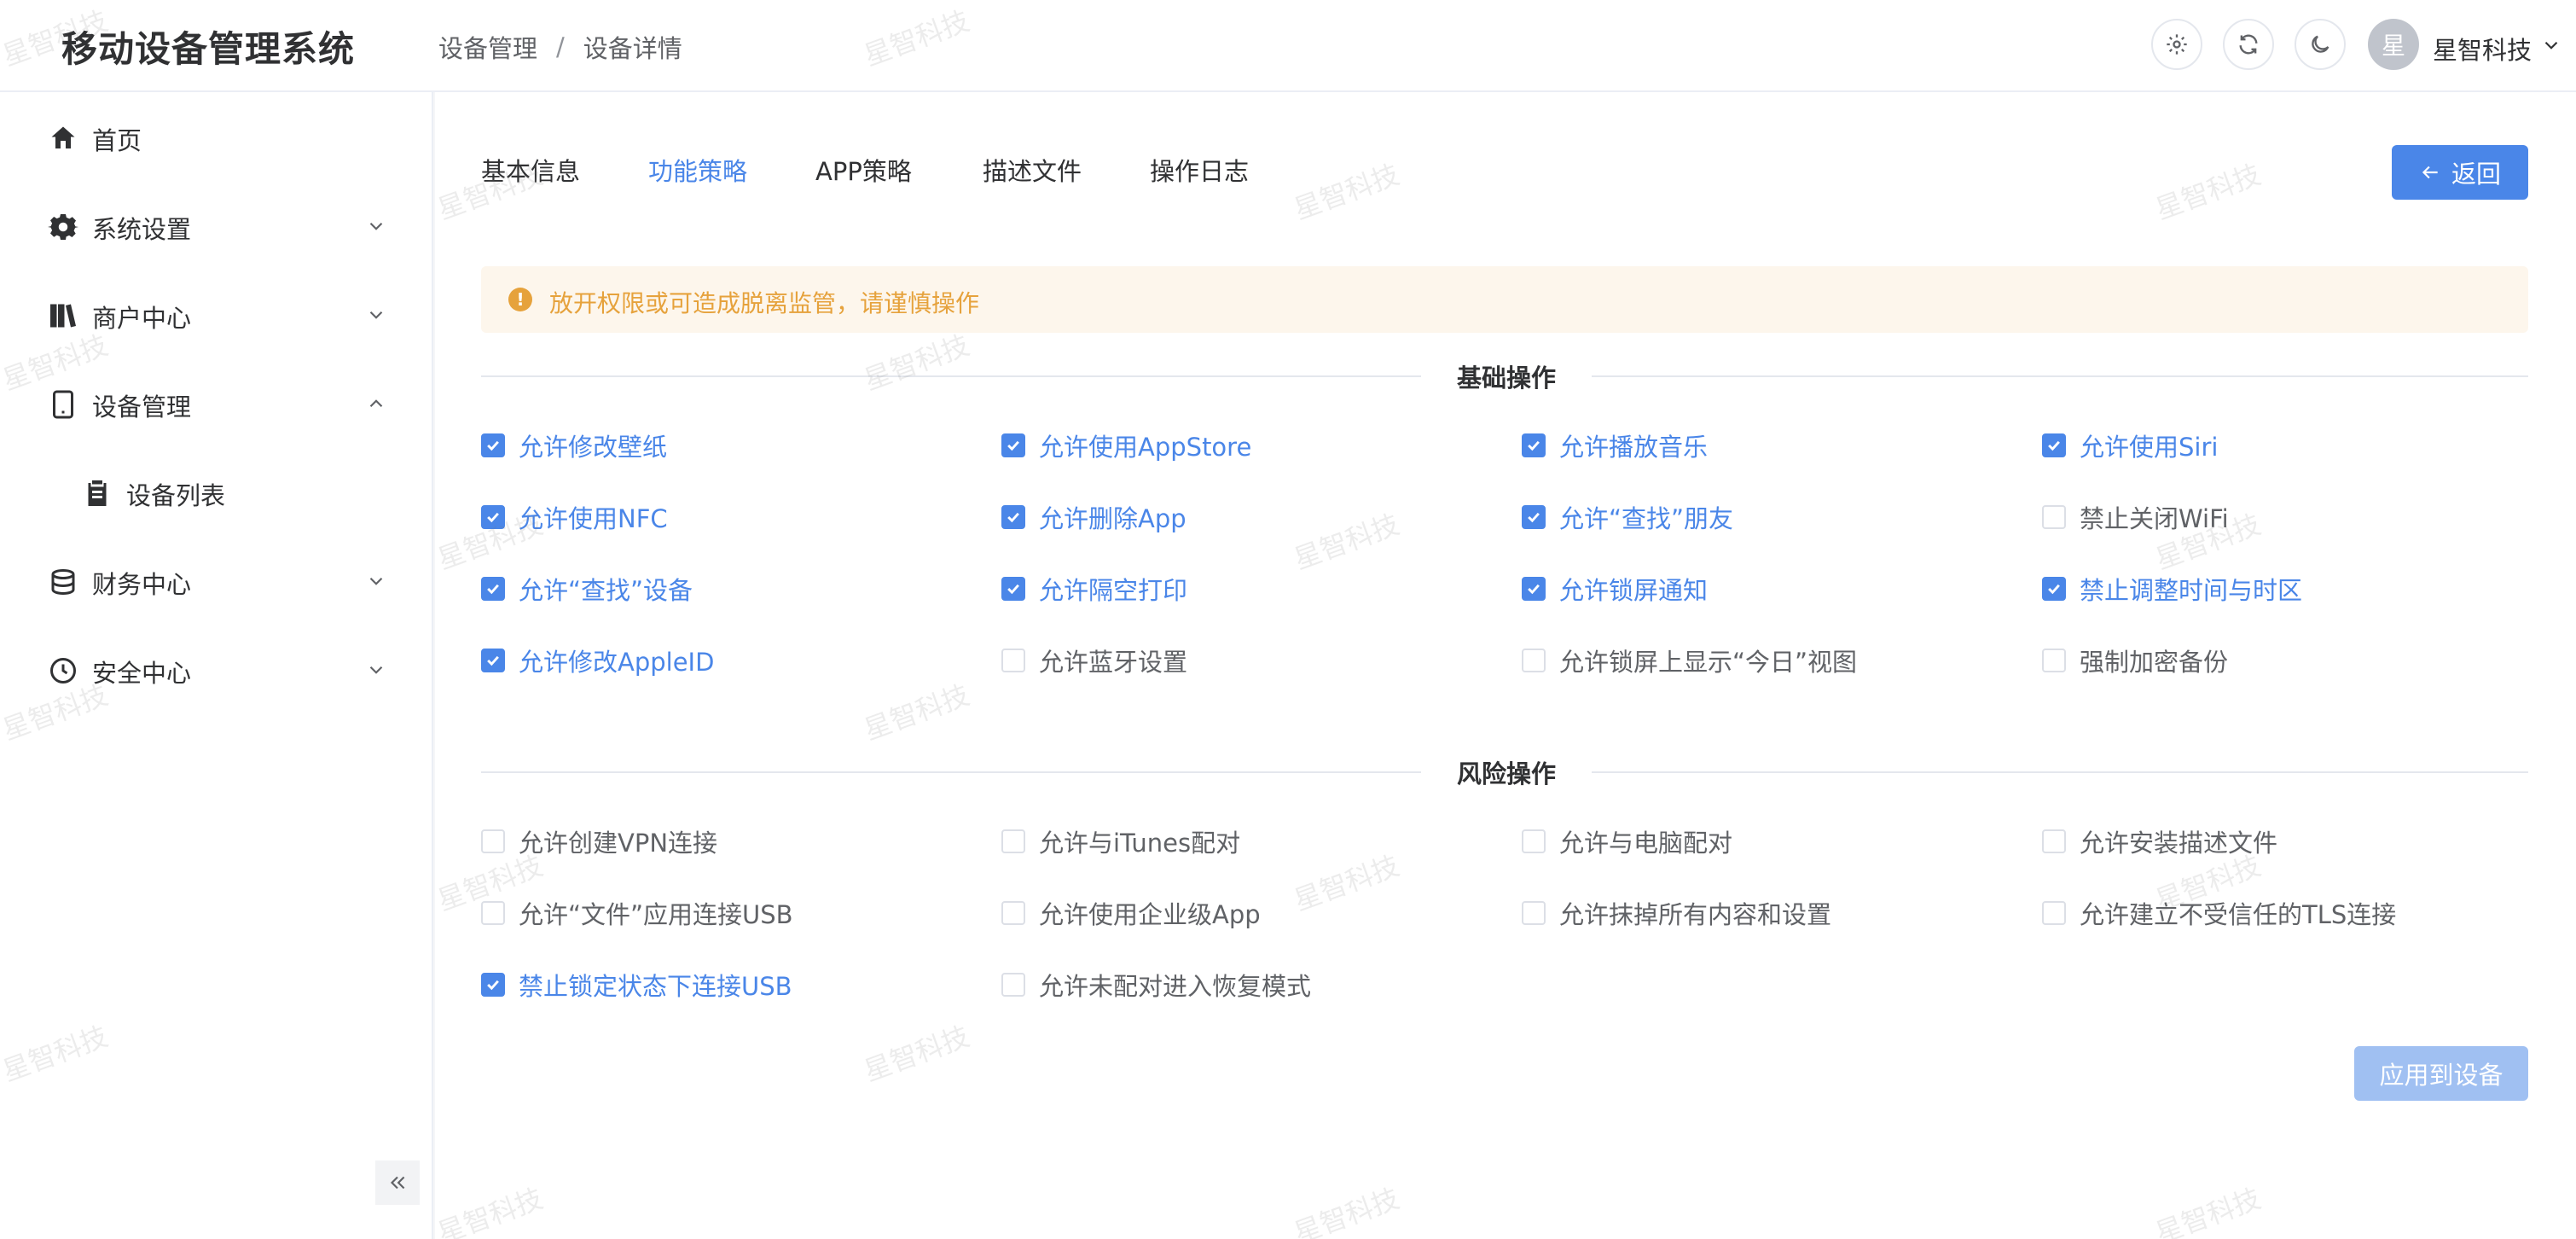 Image resolution: width=2576 pixels, height=1239 pixels. What do you see at coordinates (530, 170) in the screenshot?
I see `tab-basic-info: 基本信息` at bounding box center [530, 170].